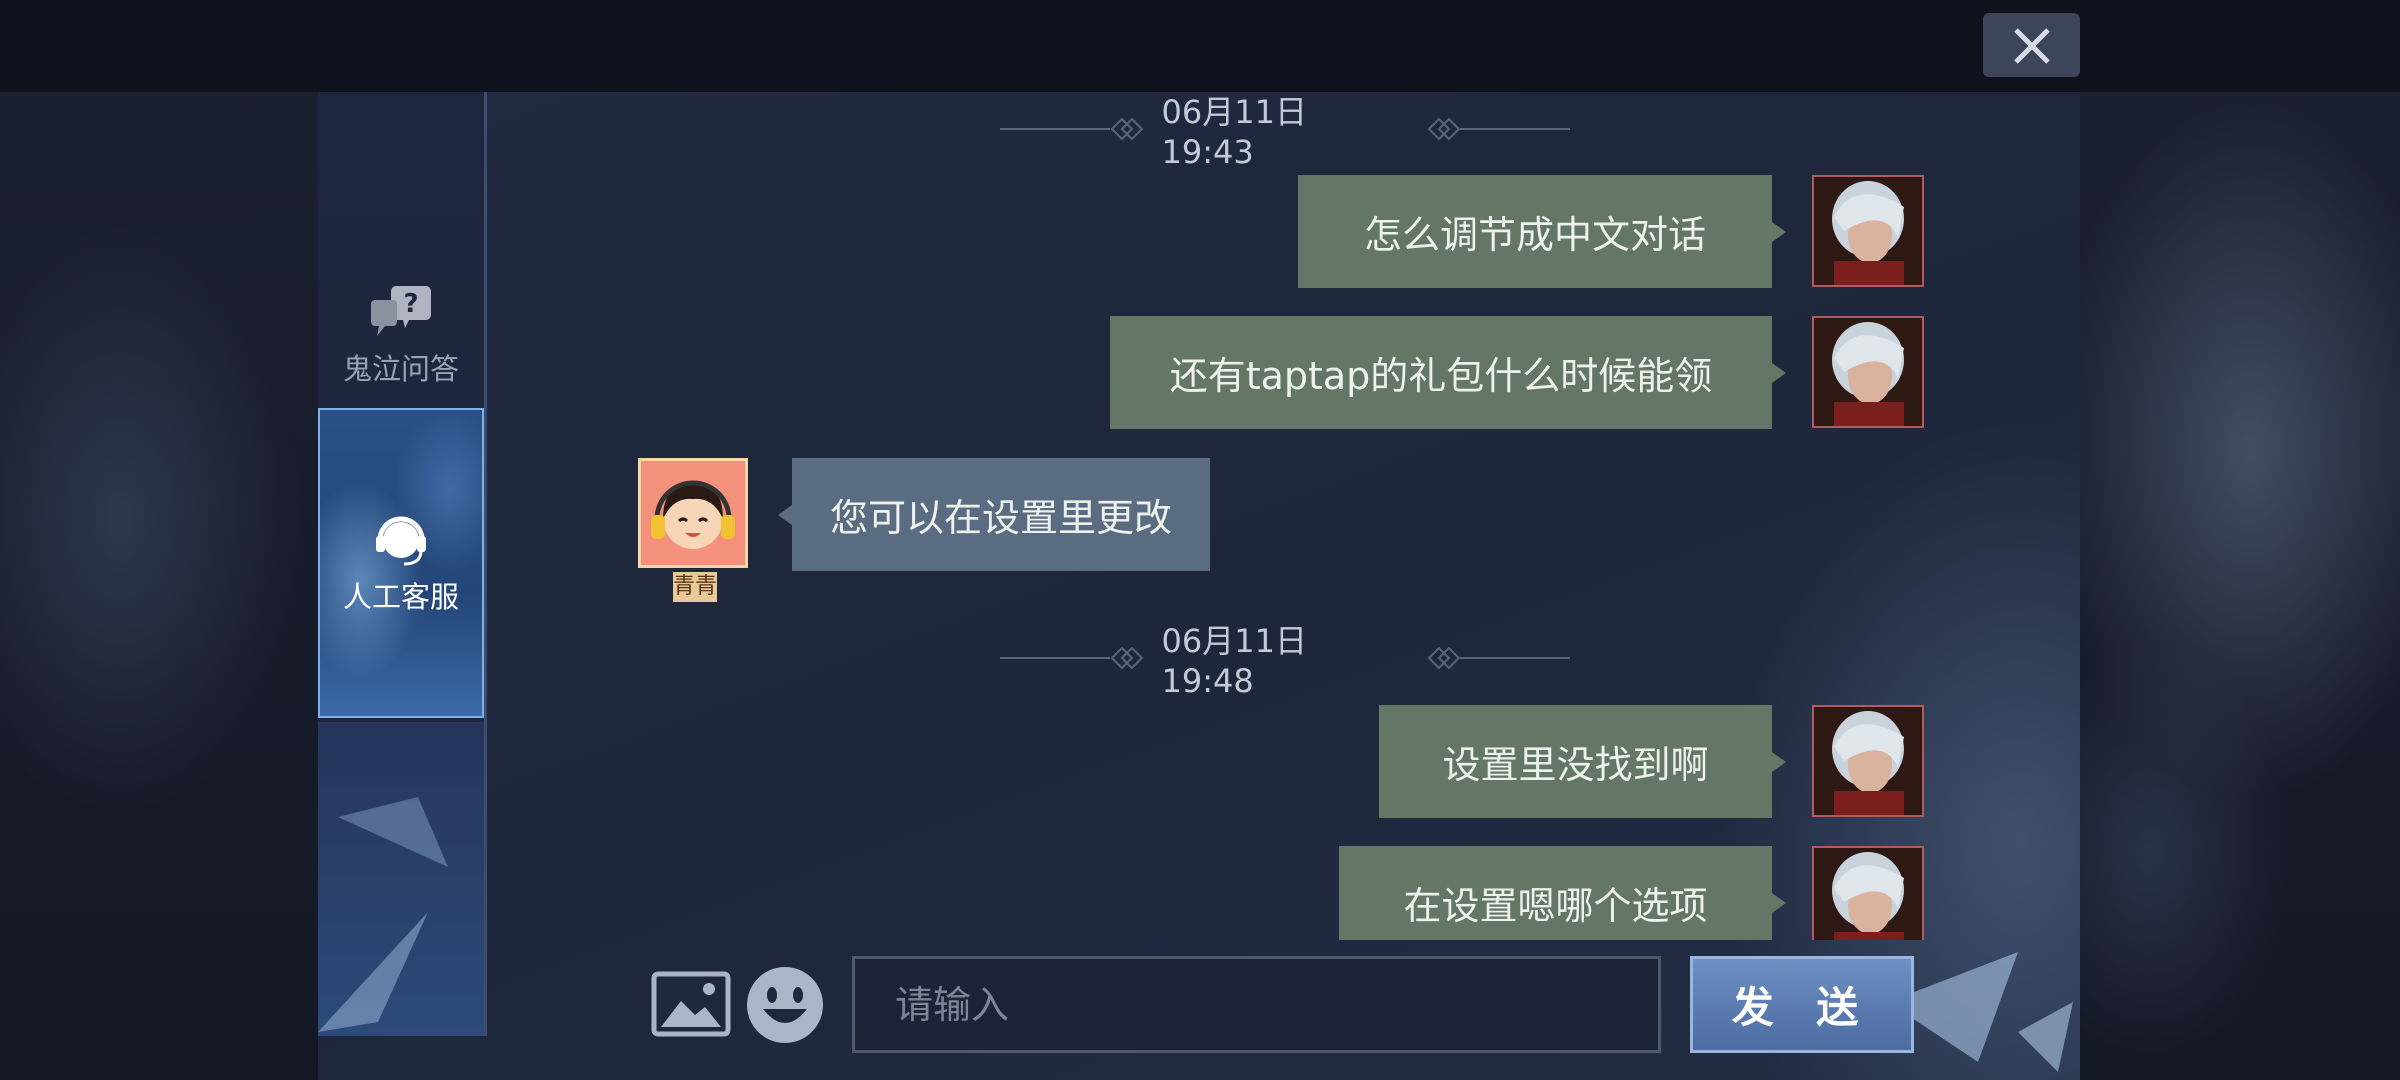 The image size is (2400, 1080). What do you see at coordinates (693, 513) in the screenshot?
I see `agent-avatar` at bounding box center [693, 513].